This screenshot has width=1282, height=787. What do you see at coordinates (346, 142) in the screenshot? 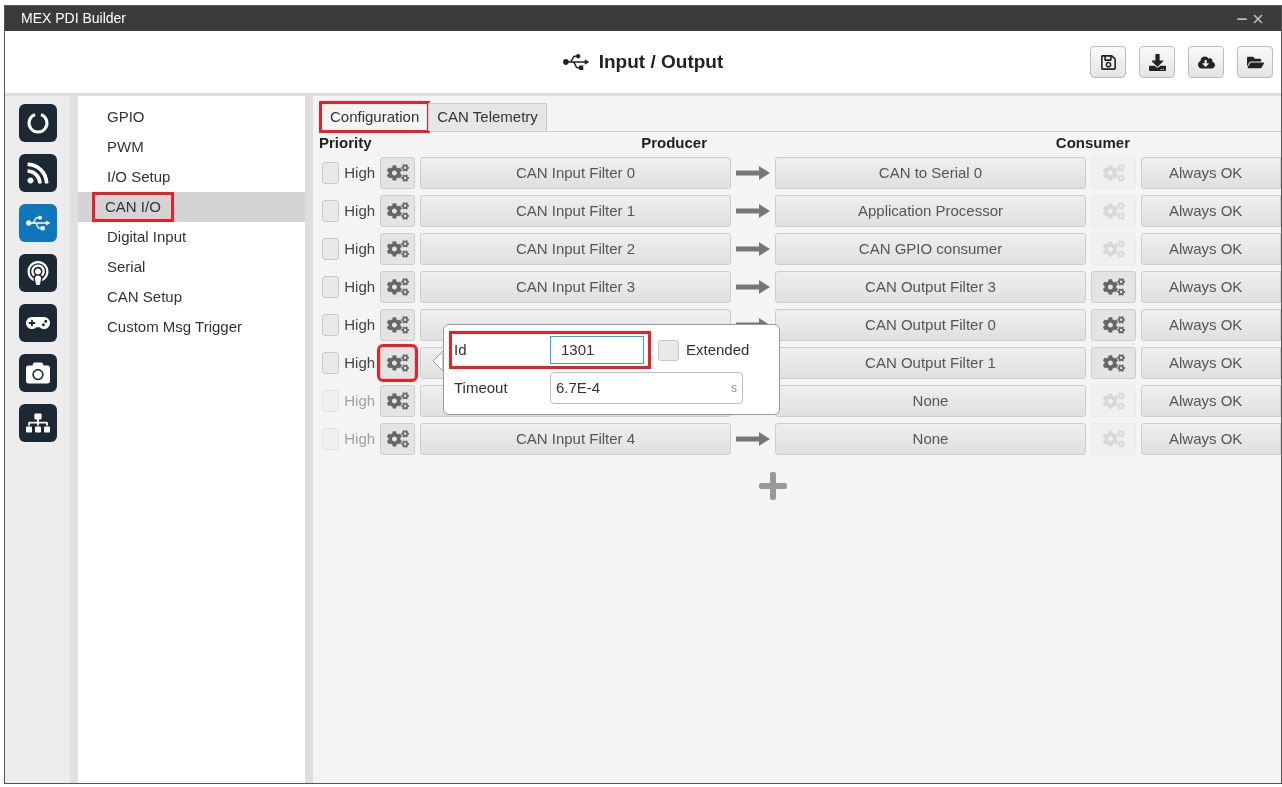
I see `column-header: Priority` at bounding box center [346, 142].